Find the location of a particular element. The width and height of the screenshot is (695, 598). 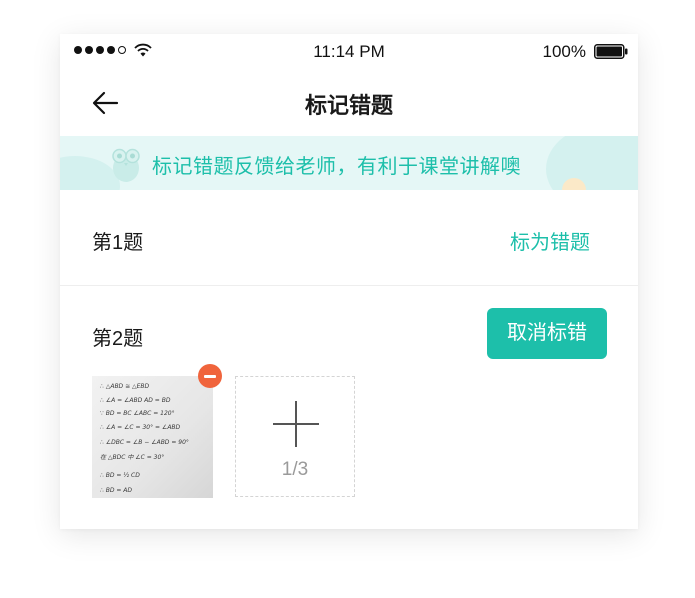

info-banner: 标记错题反馈给老师，有利于课堂讲解噢 is located at coordinates (349, 163).